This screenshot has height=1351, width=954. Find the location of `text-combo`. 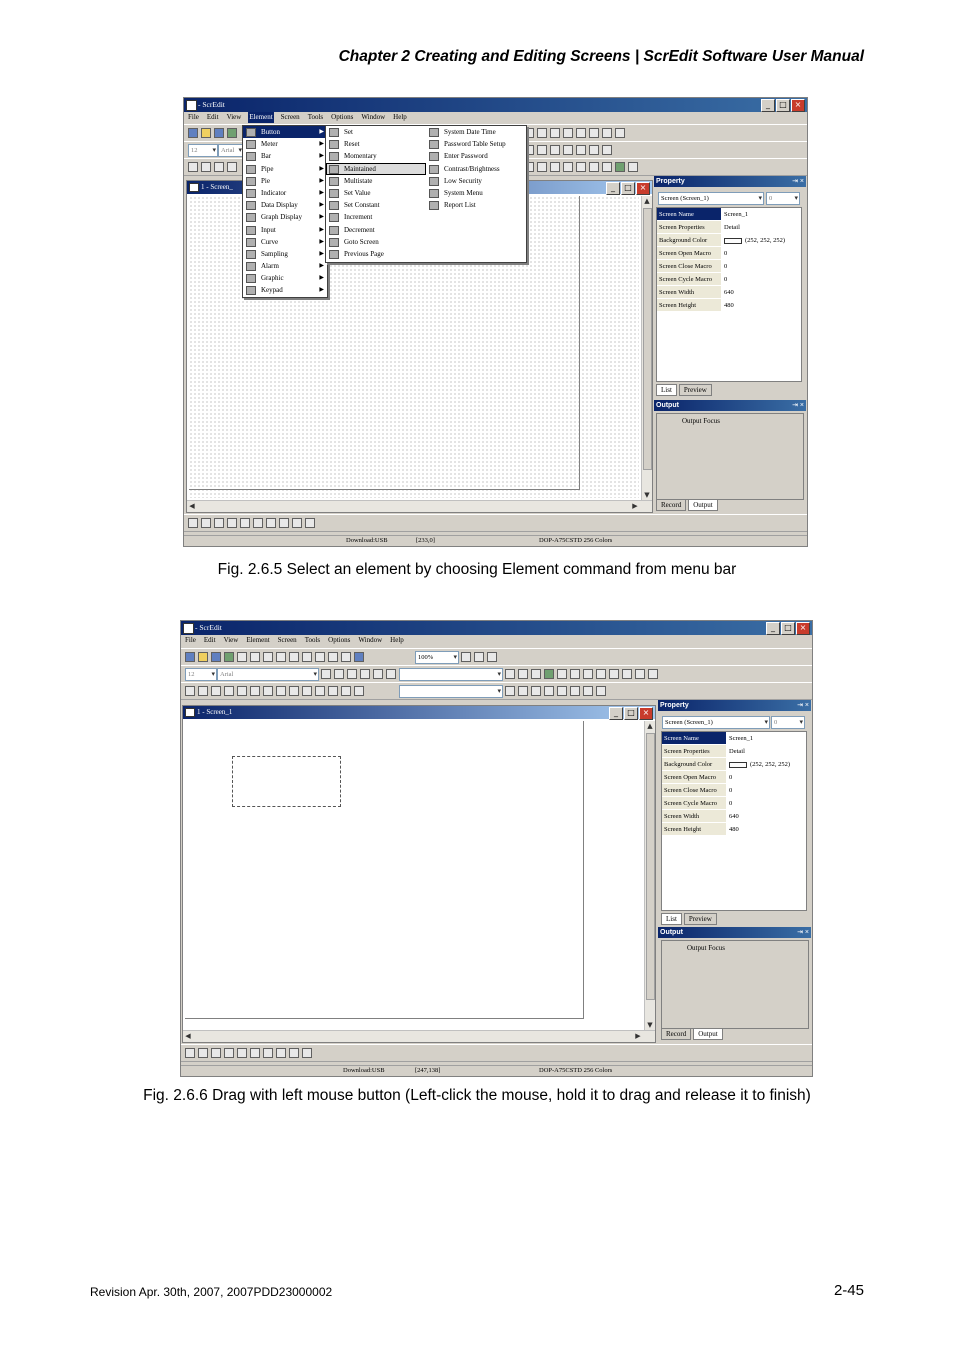

text-combo is located at coordinates (451, 674).